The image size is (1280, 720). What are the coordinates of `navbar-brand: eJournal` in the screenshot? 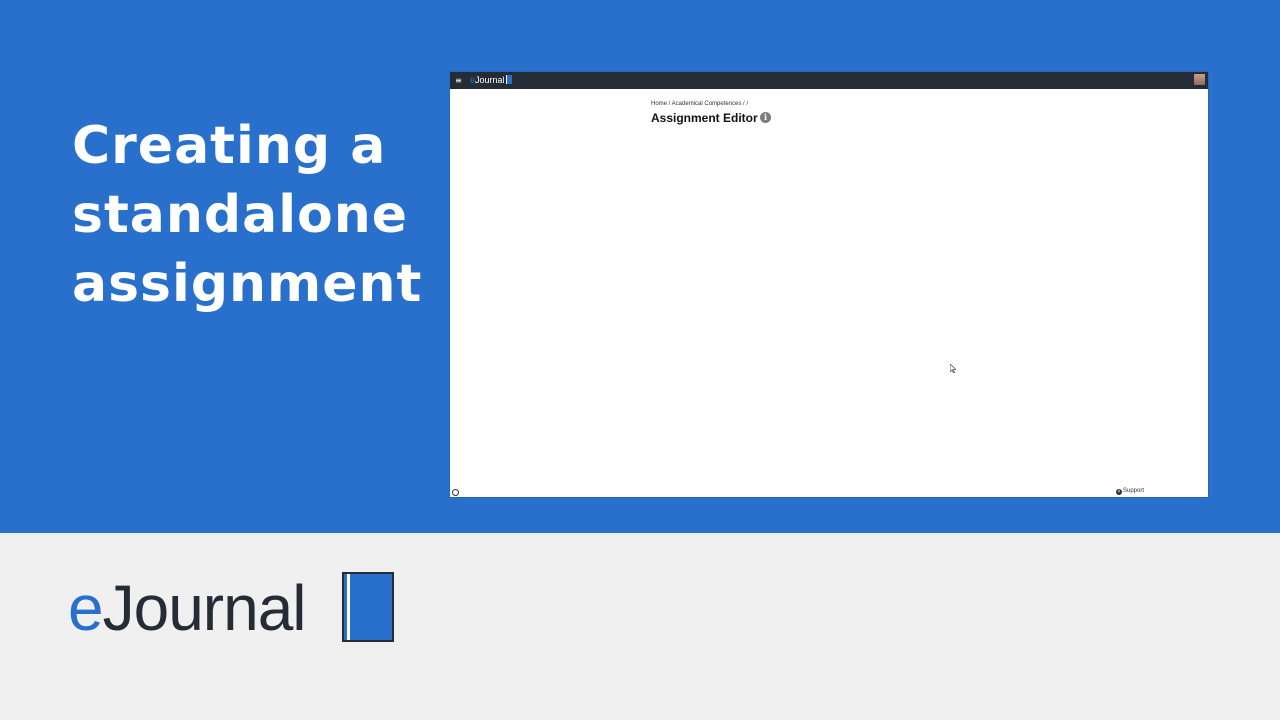 It's located at (491, 80).